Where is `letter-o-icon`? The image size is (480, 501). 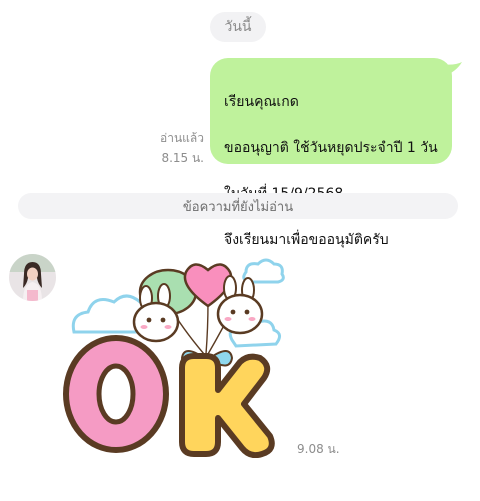
letter-o-icon is located at coordinates (116, 394).